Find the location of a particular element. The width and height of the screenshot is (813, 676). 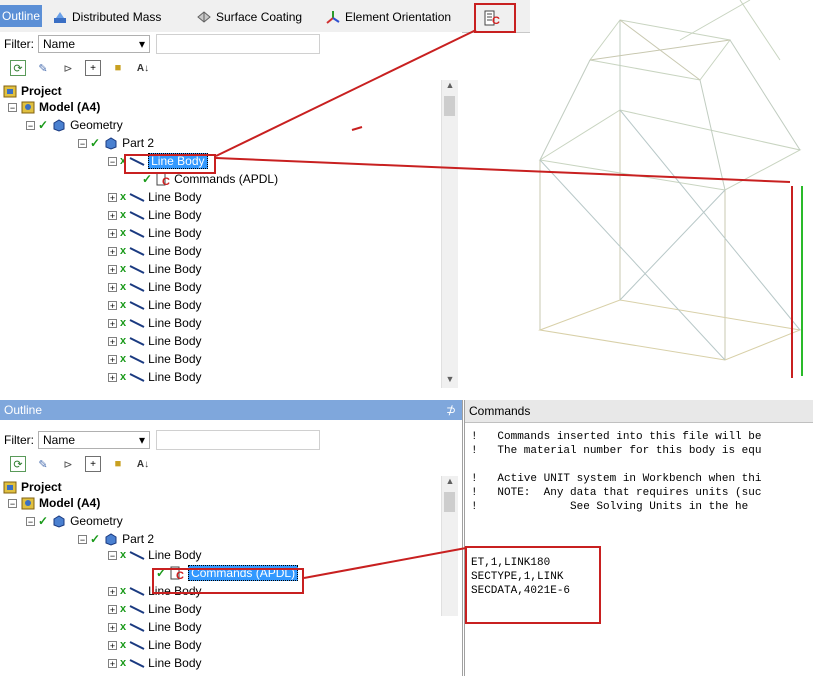

distributed-mass-button: Distributed Mass is located at coordinates (106, 17).